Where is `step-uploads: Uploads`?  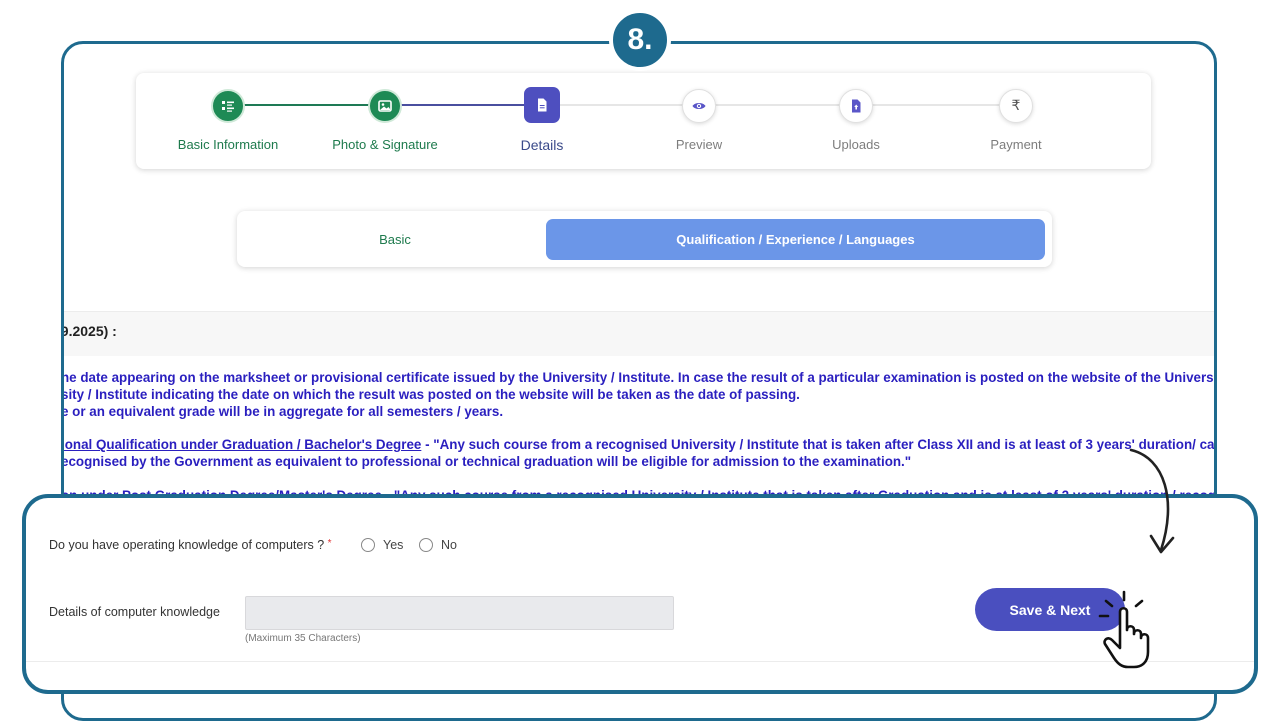
step-uploads: Uploads is located at coordinates (856, 120).